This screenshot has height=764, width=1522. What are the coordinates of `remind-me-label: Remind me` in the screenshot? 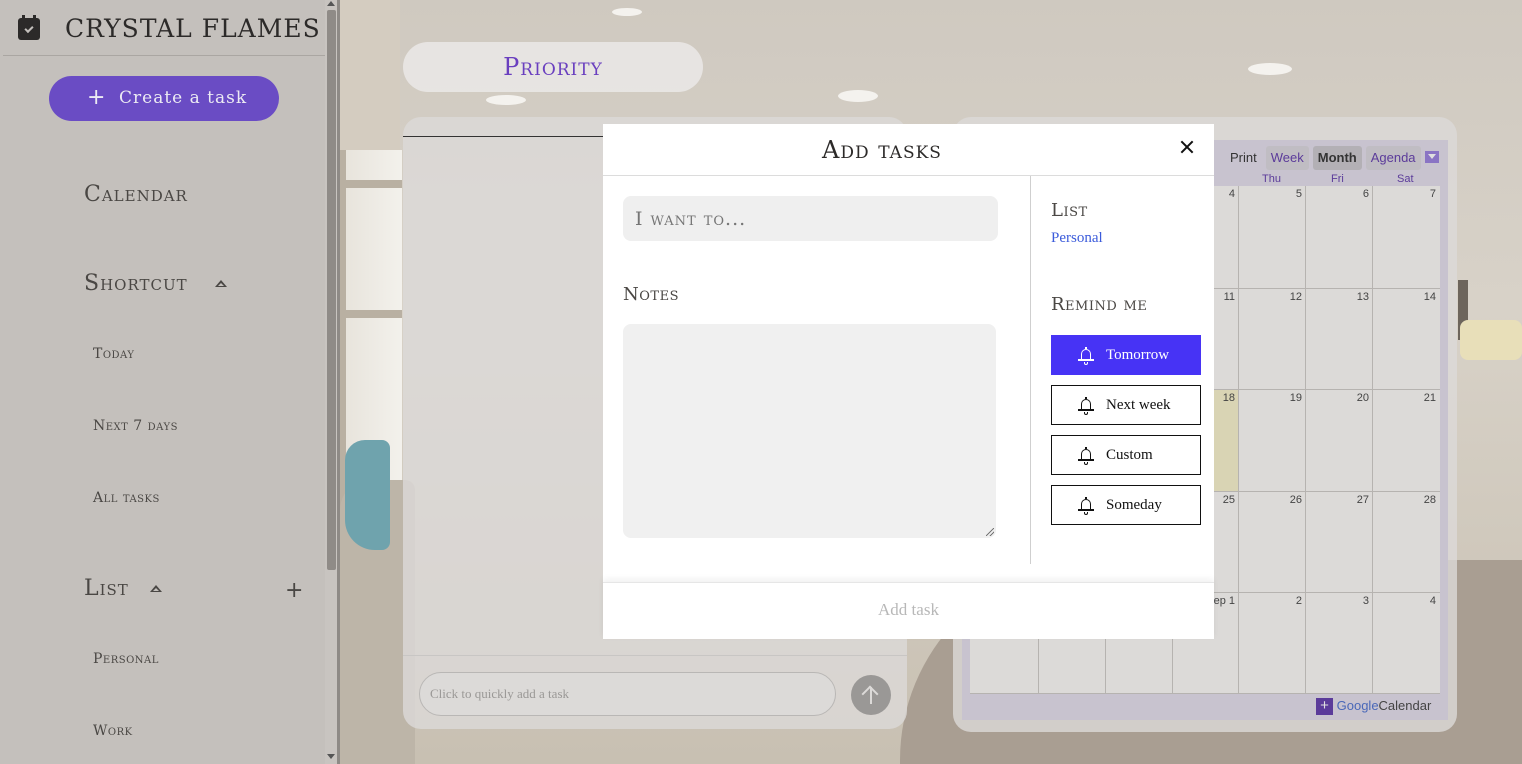 It's located at (1099, 304).